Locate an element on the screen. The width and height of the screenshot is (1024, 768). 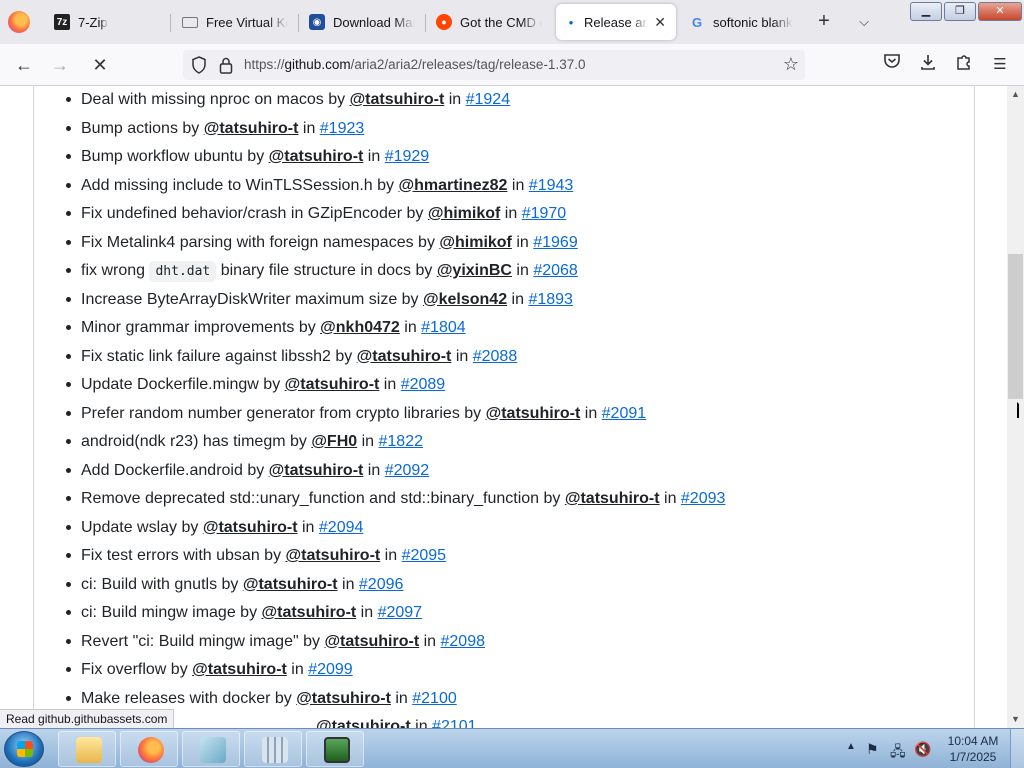
firefox-menu-icon is located at coordinates (19, 22).